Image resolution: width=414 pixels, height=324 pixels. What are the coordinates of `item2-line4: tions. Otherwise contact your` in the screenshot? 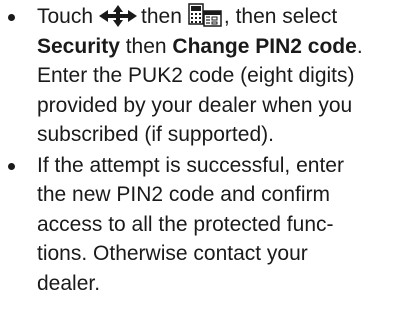 It's located at (172, 253).